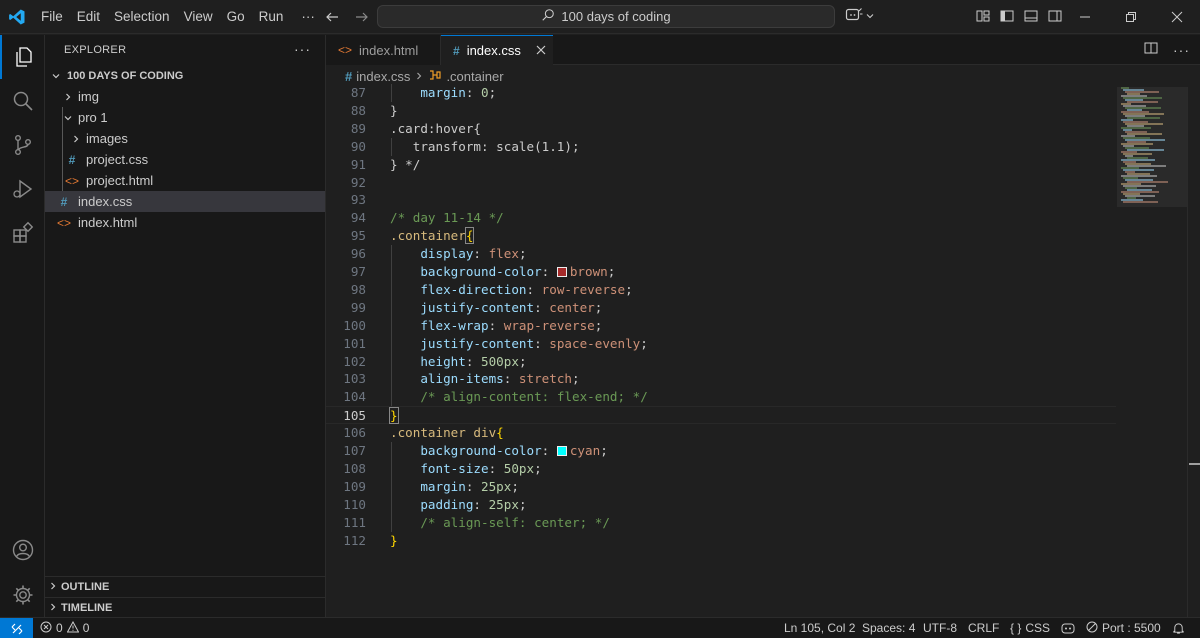  What do you see at coordinates (721, 93) in the screenshot?
I see `code-line: 87 margin: 0;` at bounding box center [721, 93].